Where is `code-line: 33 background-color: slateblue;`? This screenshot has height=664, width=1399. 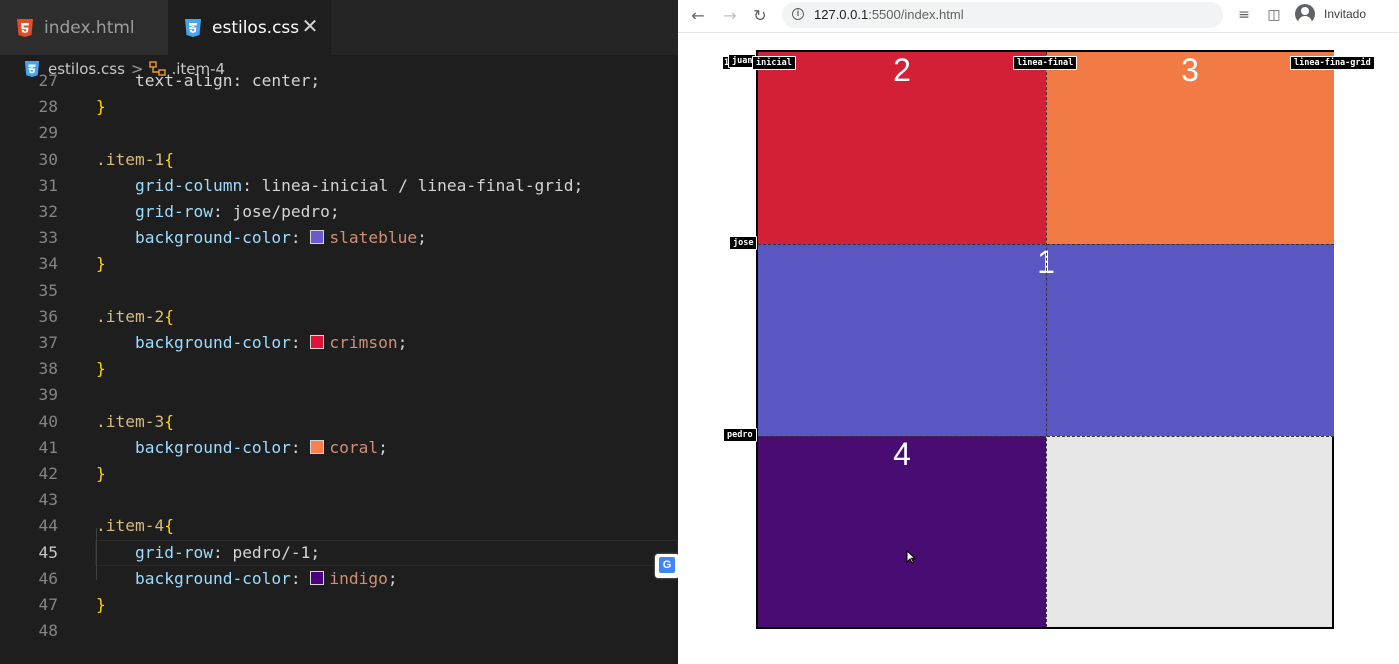
code-line: 33 background-color: slateblue; is located at coordinates (339, 238).